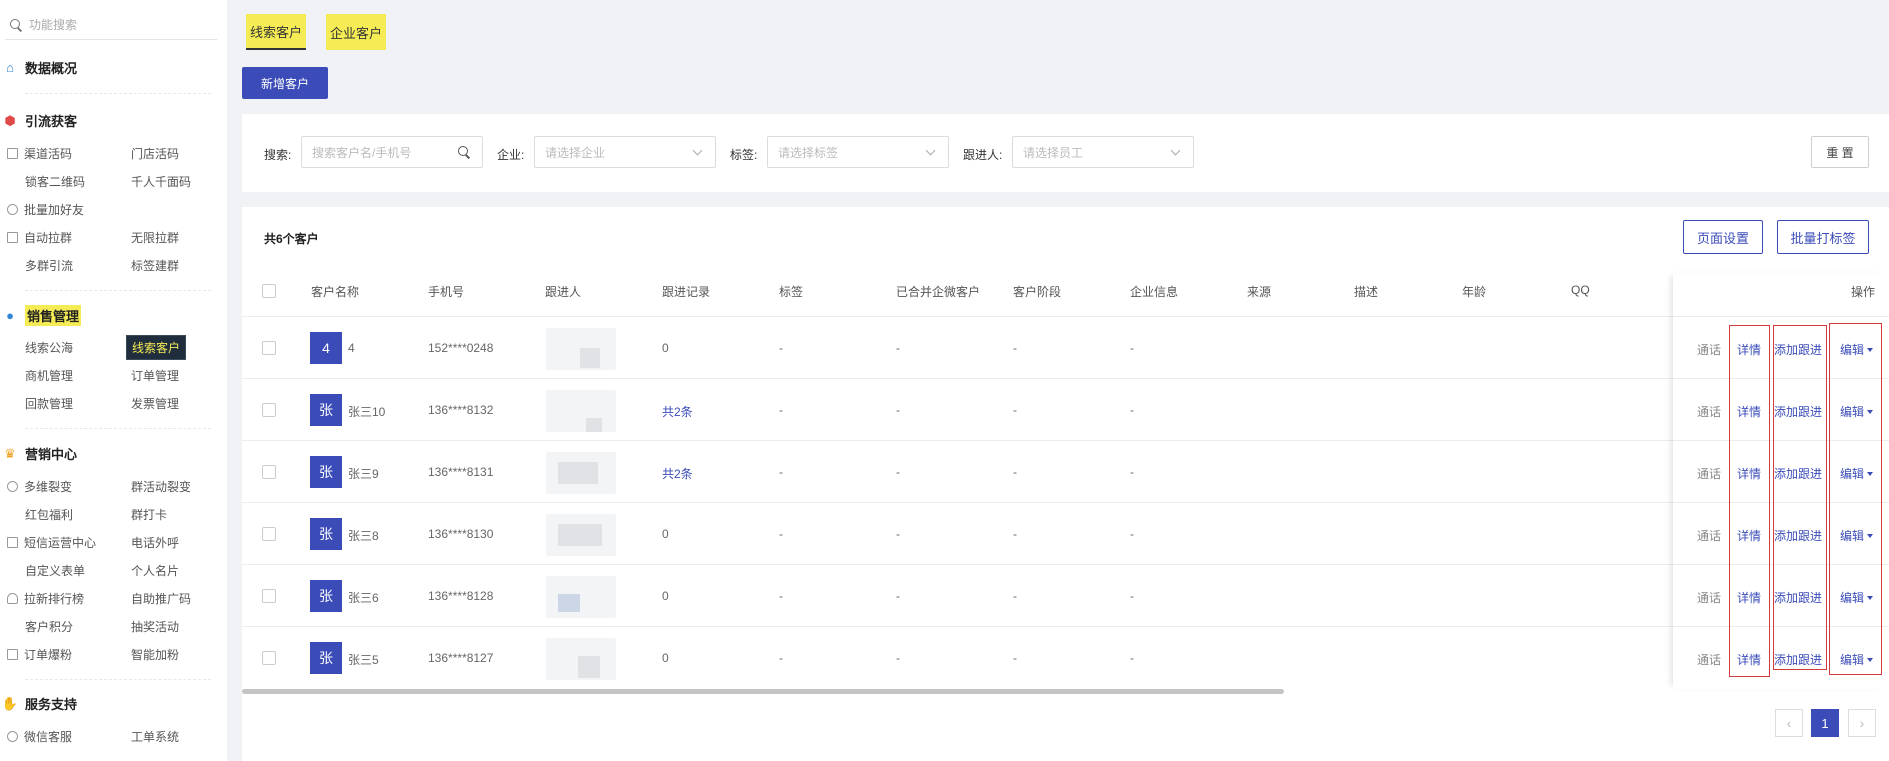 This screenshot has height=761, width=1889. I want to click on tab-lead-customers: 线索客户, so click(276, 32).